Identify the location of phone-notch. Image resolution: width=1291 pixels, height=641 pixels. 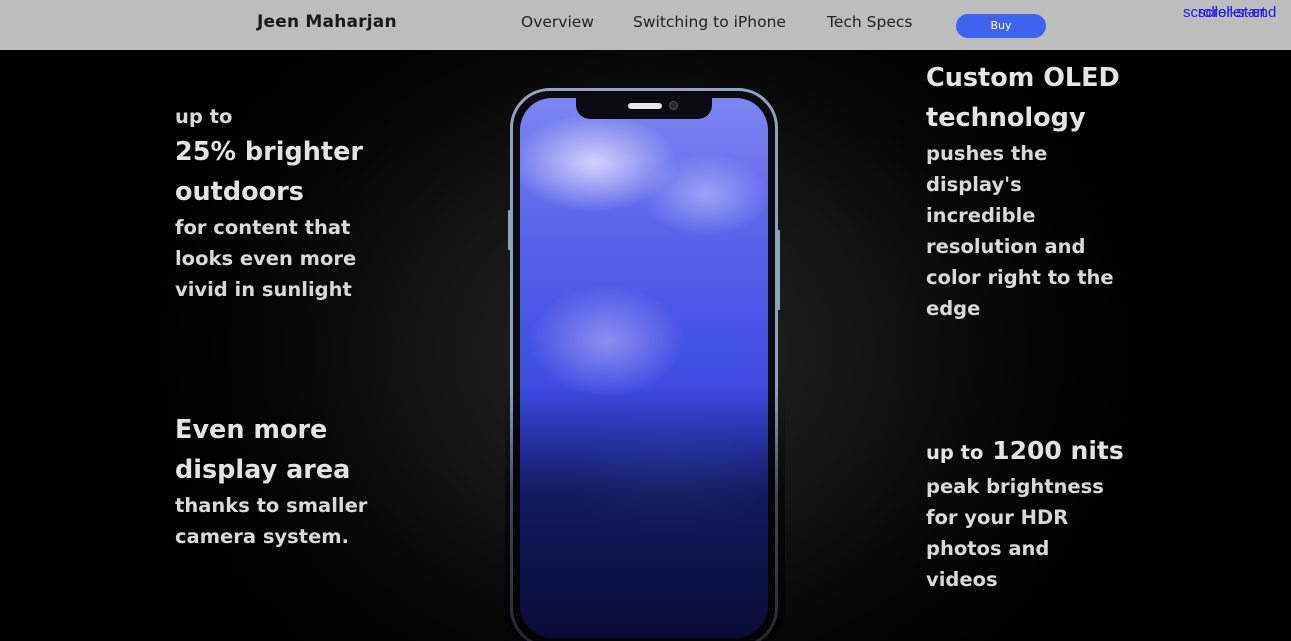
(644, 108).